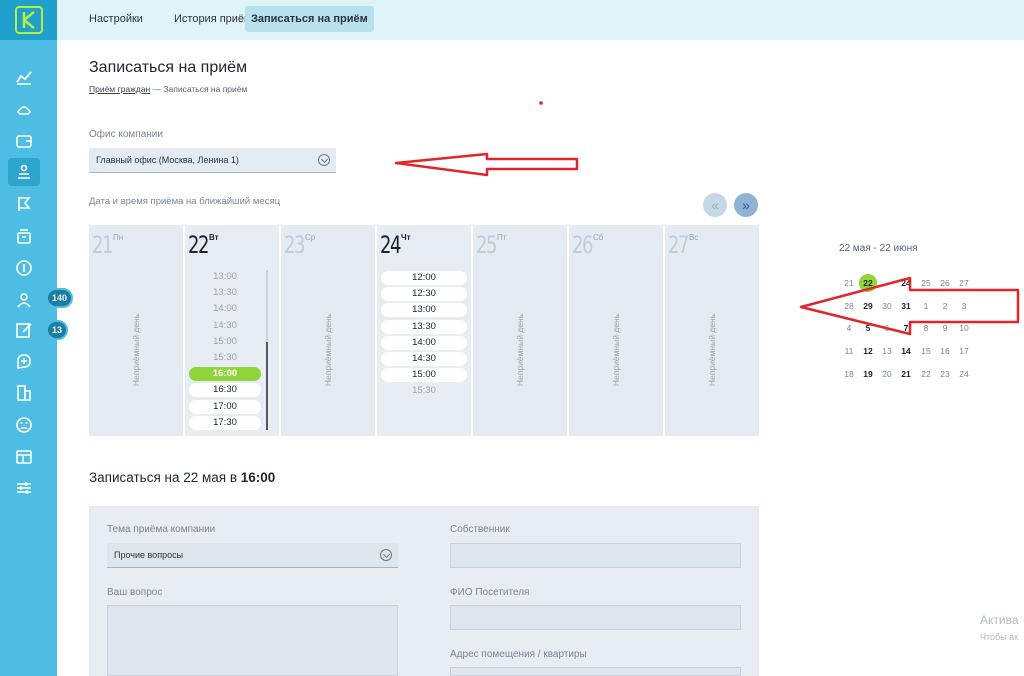  What do you see at coordinates (595, 555) in the screenshot?
I see `owner-input` at bounding box center [595, 555].